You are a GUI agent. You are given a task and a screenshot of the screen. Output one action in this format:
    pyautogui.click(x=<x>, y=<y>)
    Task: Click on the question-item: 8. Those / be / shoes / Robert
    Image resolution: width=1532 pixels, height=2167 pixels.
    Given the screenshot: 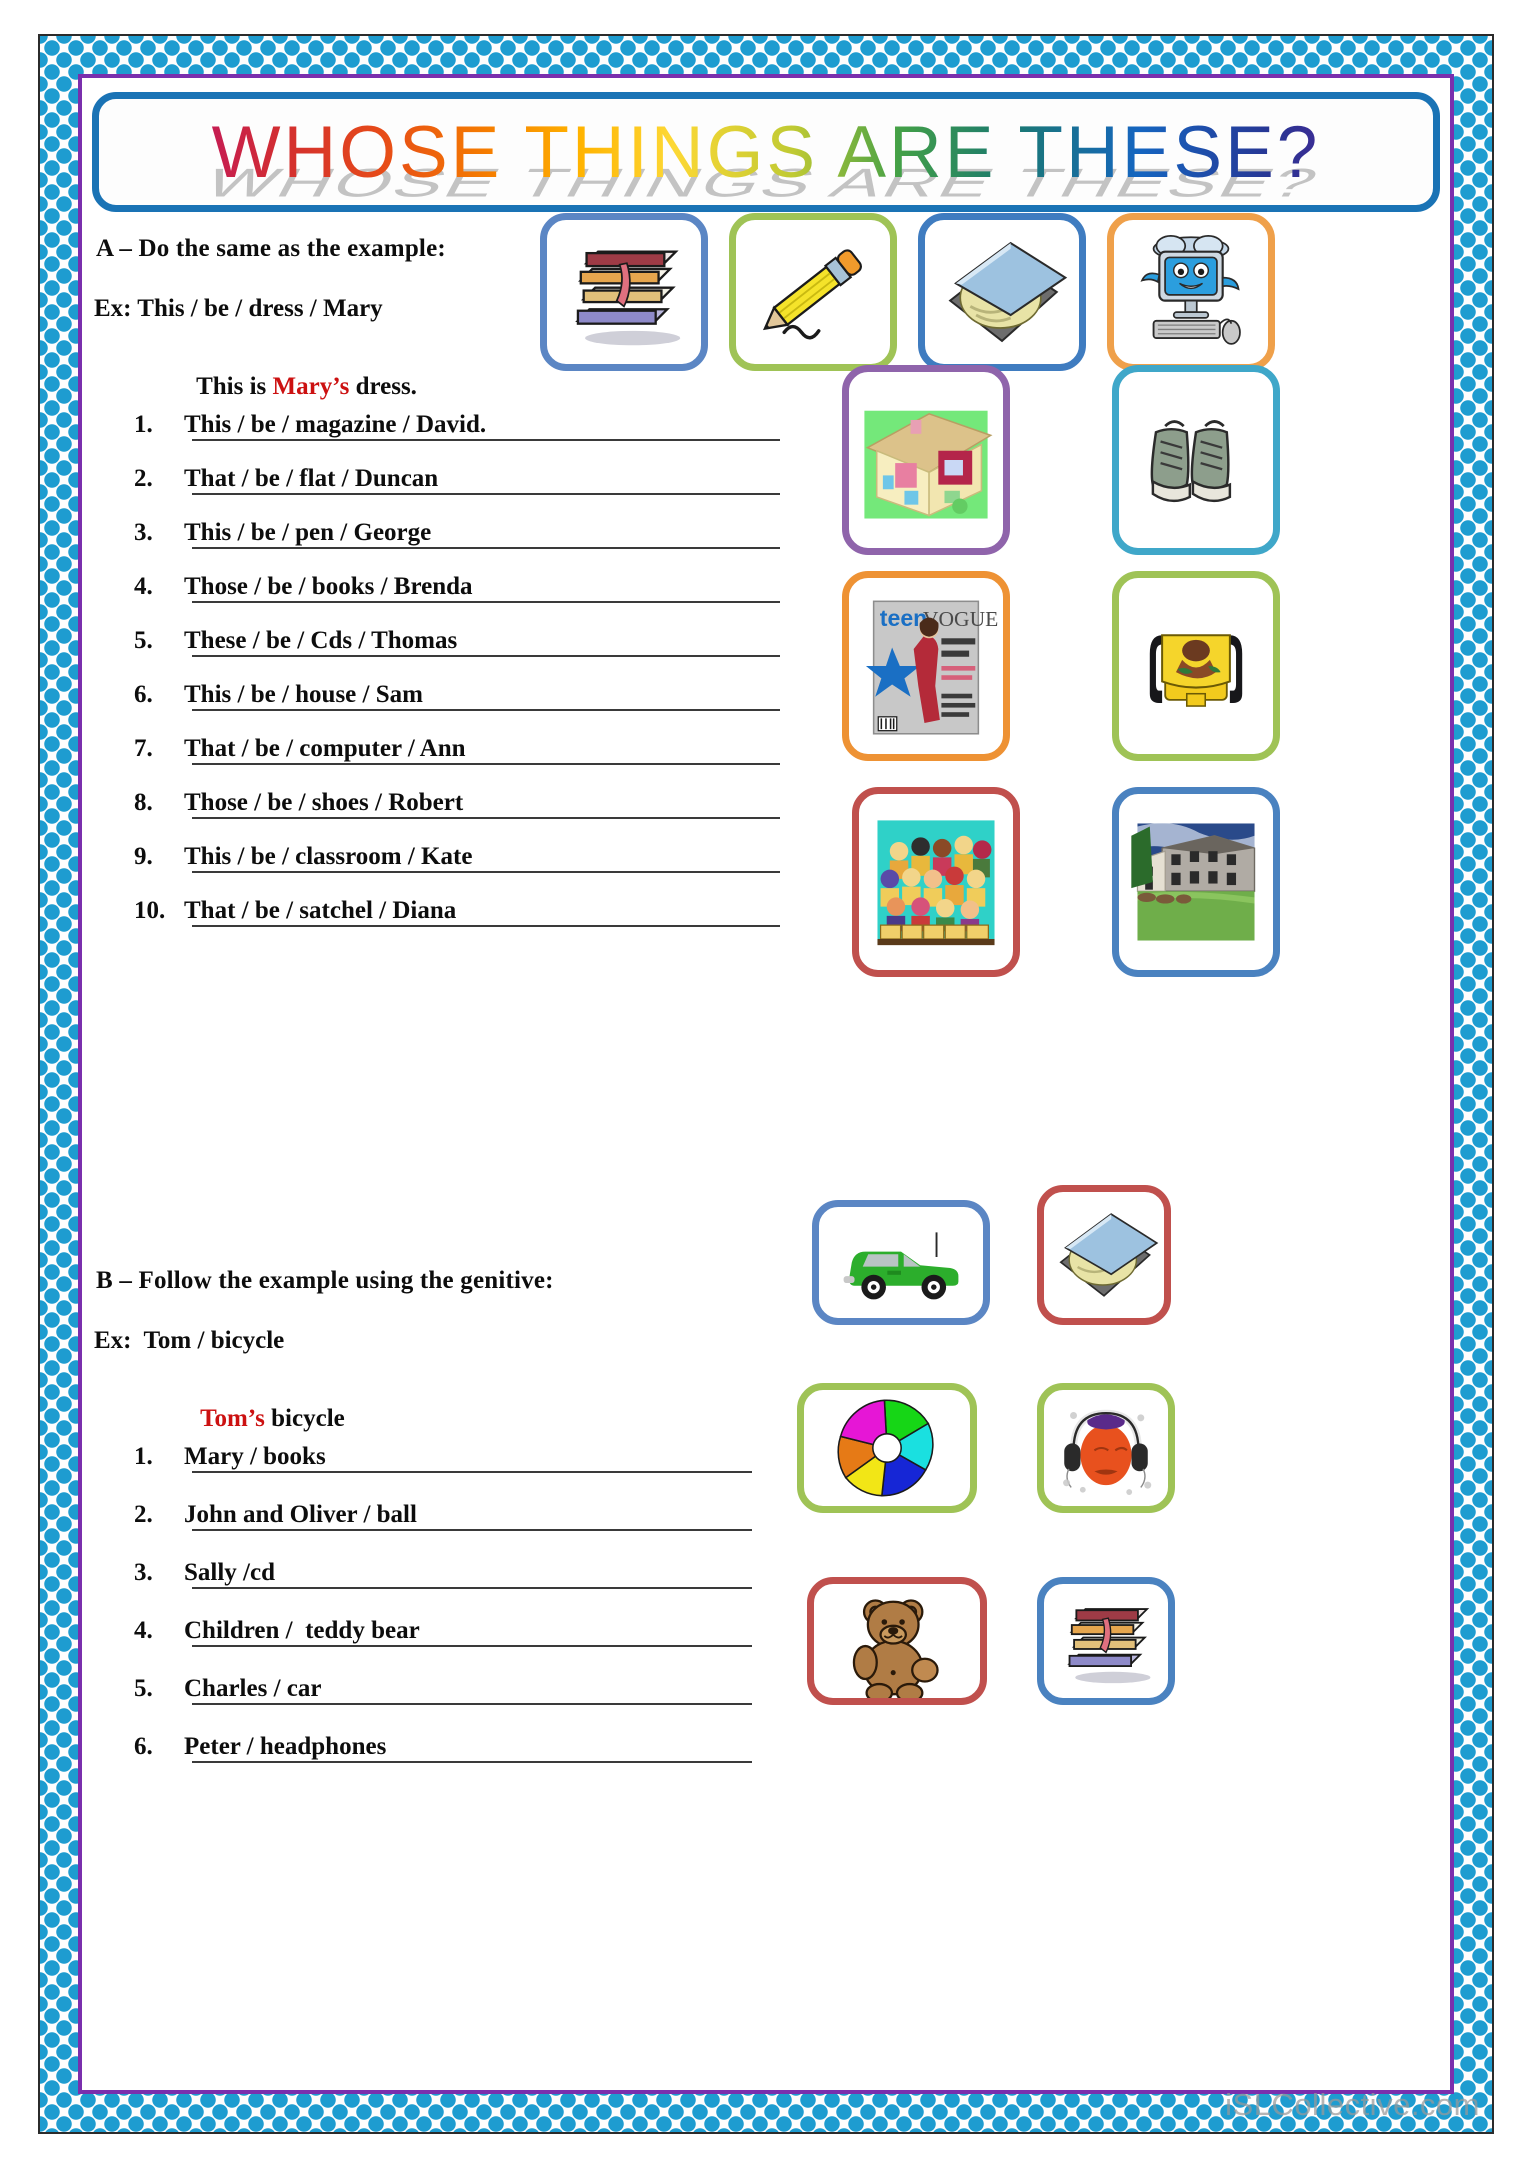 What is the action you would take?
    pyautogui.click(x=457, y=804)
    